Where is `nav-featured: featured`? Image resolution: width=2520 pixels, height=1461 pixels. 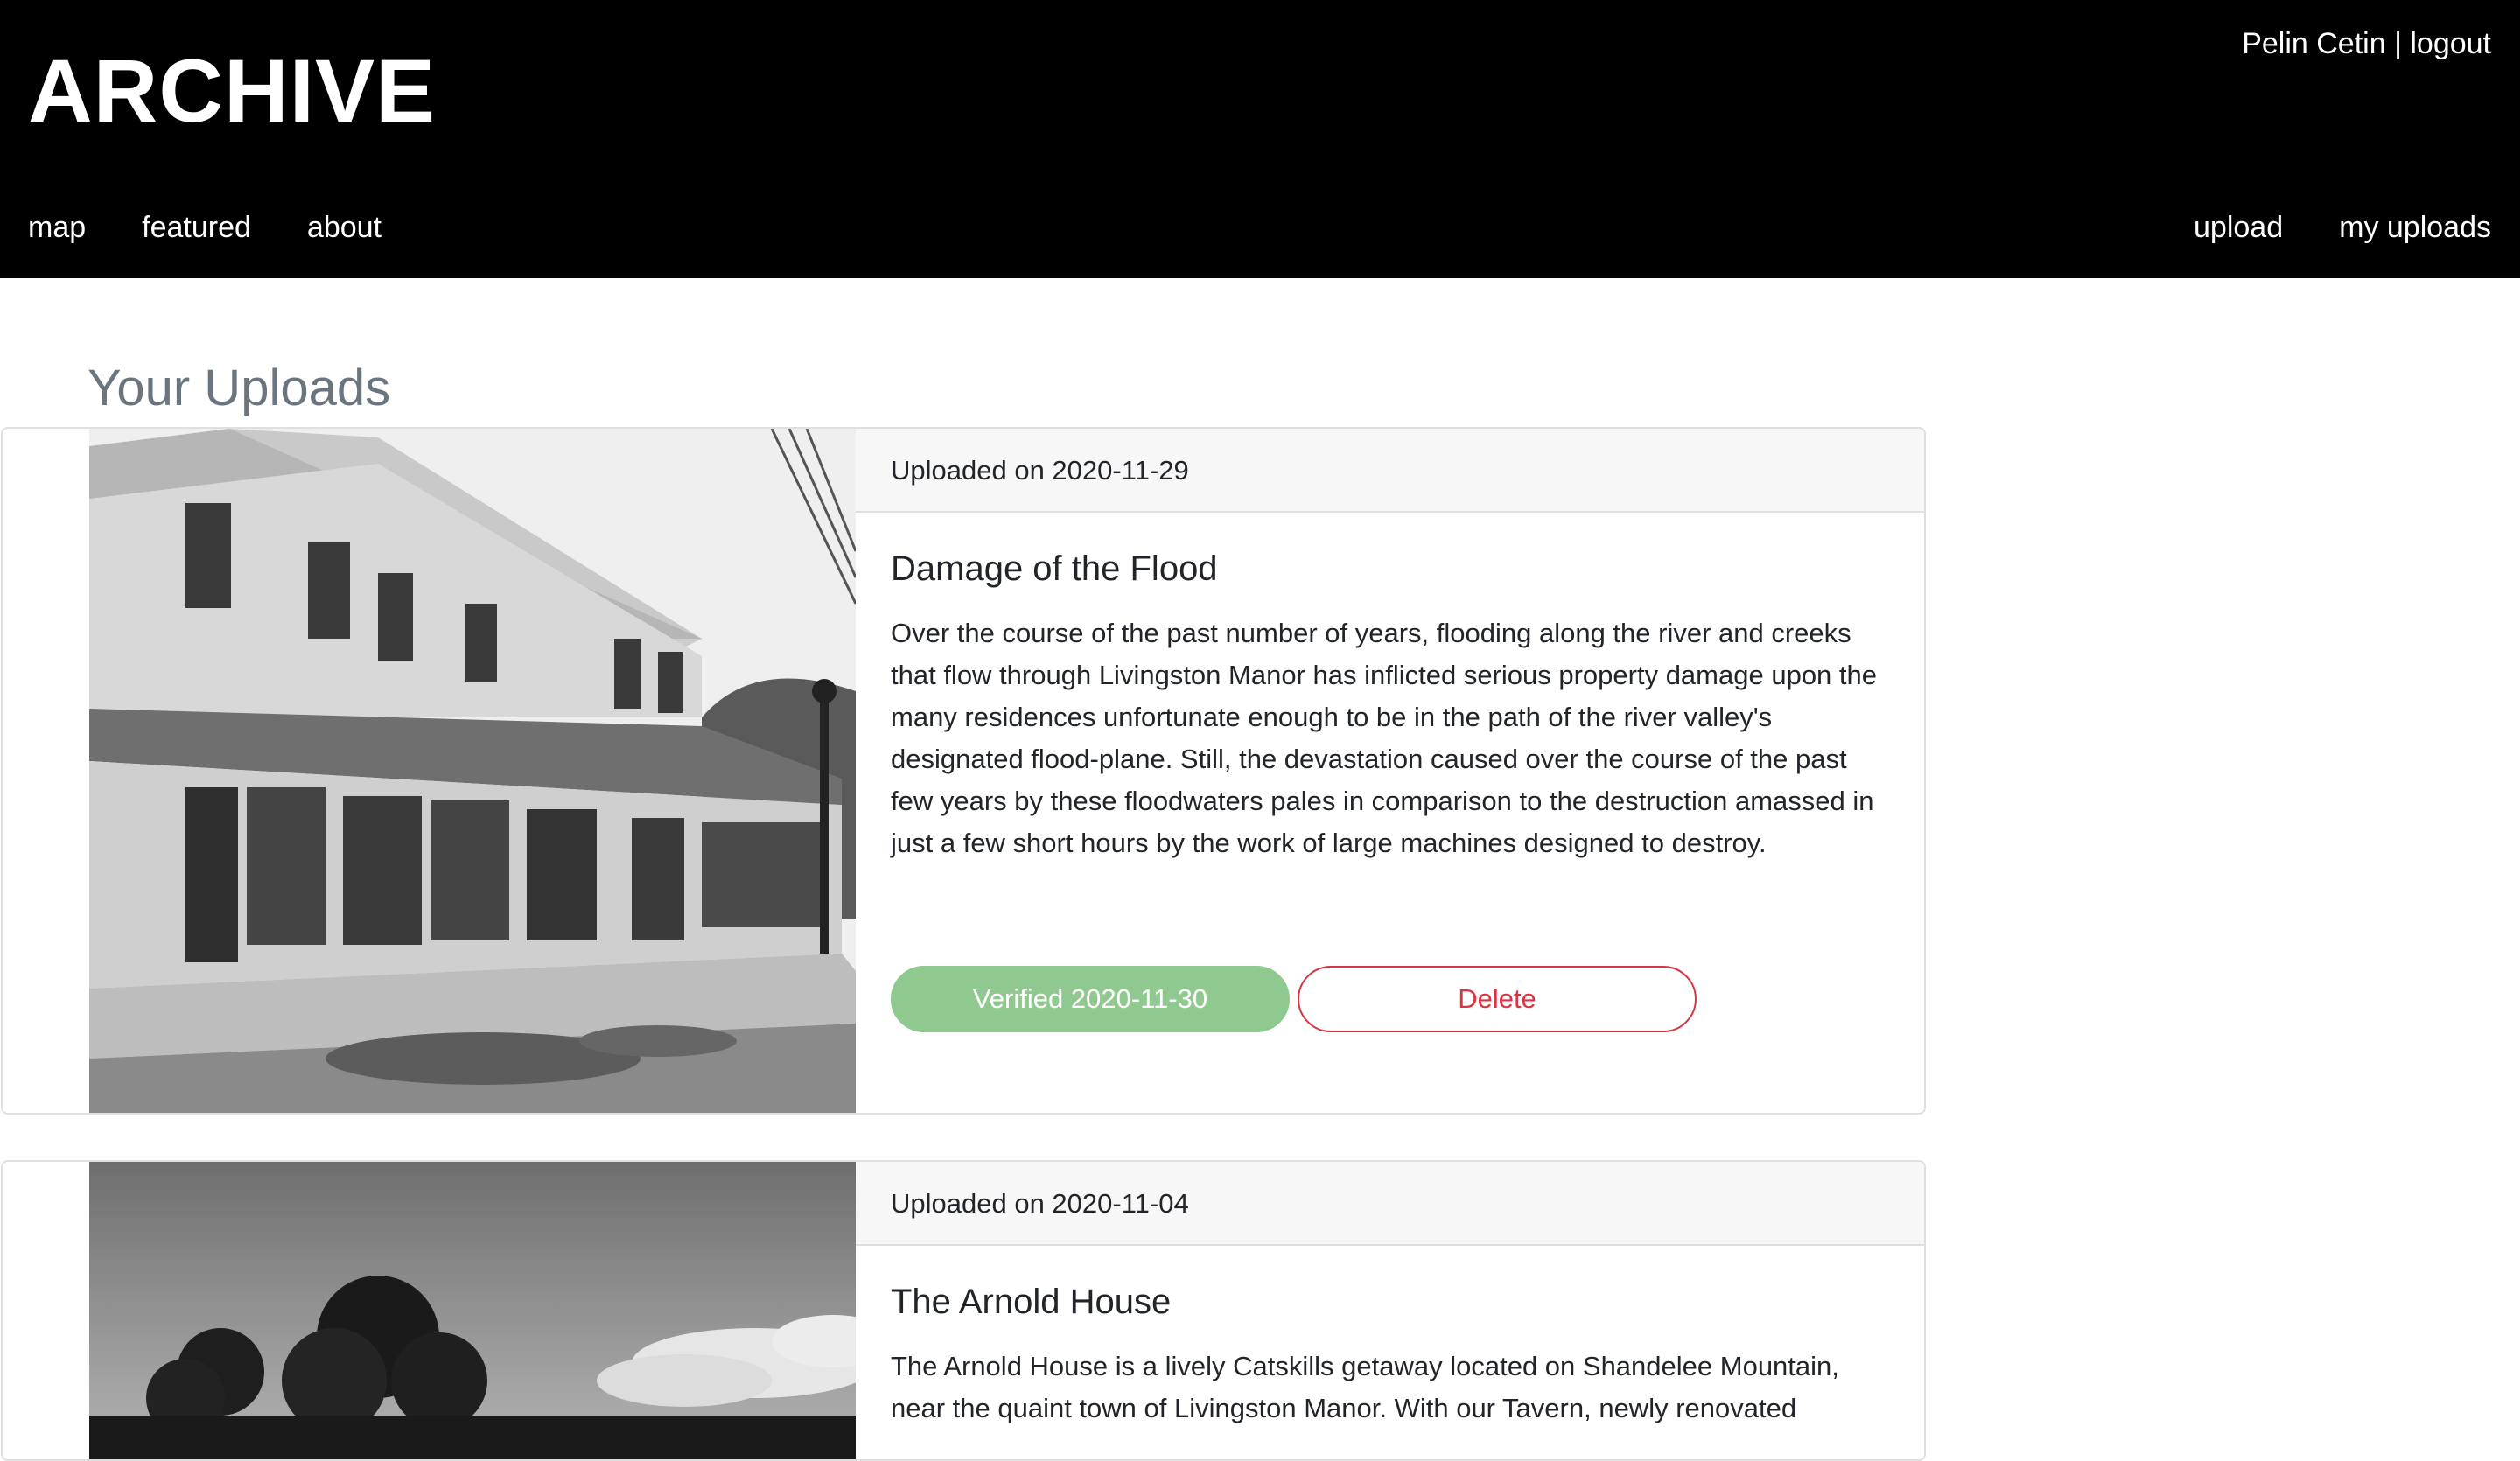 nav-featured: featured is located at coordinates (196, 228).